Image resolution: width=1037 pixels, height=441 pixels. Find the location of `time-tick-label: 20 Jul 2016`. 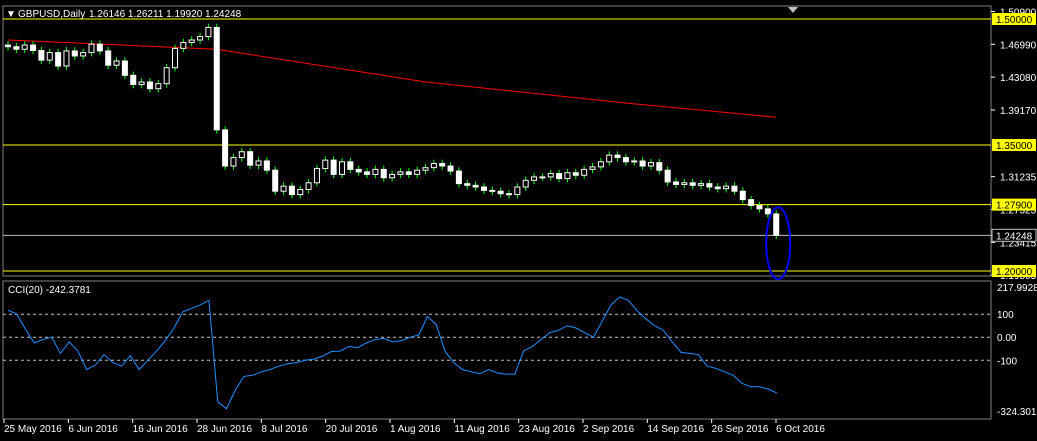

time-tick-label: 20 Jul 2016 is located at coordinates (352, 429).